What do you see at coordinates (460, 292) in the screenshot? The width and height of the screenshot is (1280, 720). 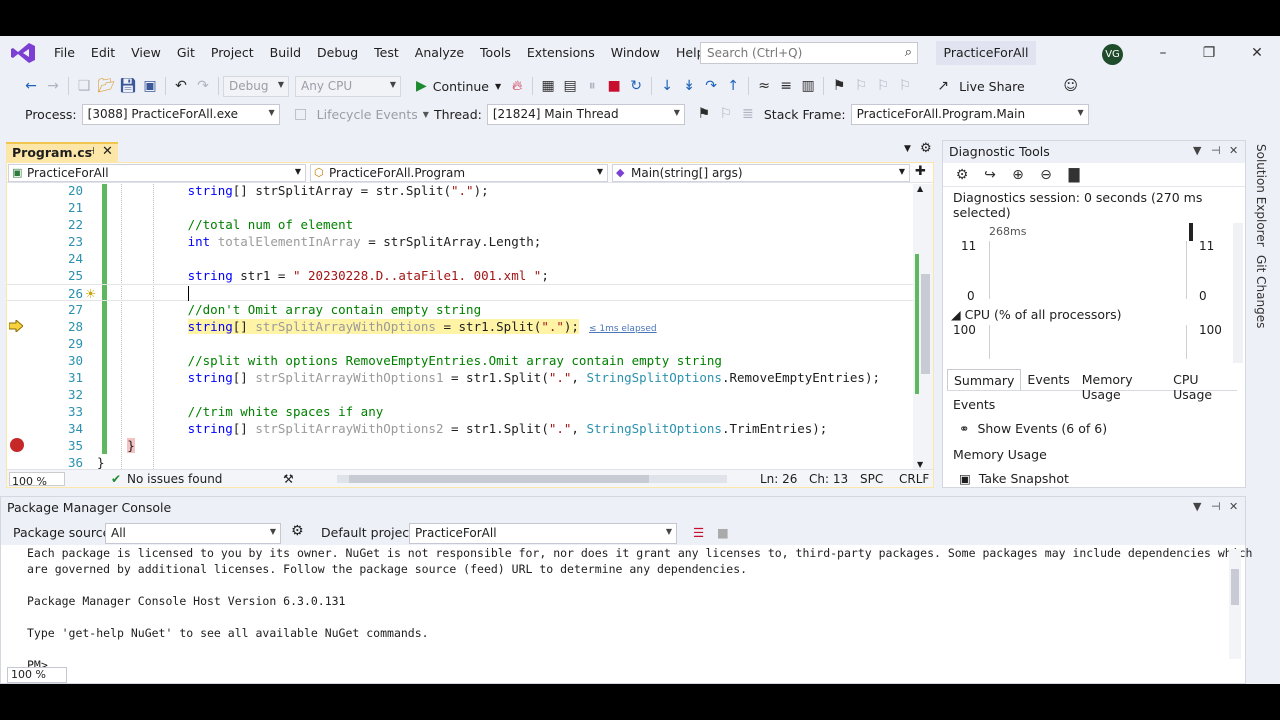 I see `code-line: 26 ☀` at bounding box center [460, 292].